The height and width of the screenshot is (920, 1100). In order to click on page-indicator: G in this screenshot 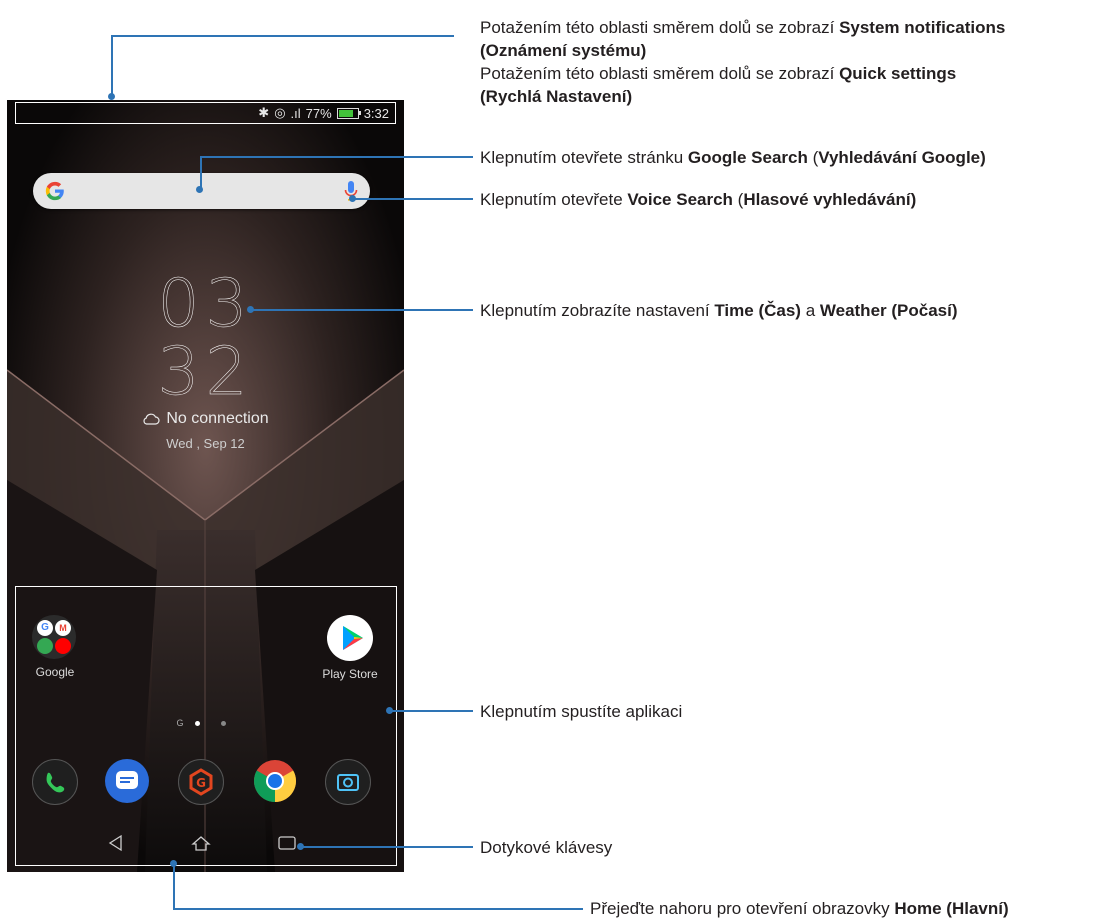, I will do `click(205, 723)`.